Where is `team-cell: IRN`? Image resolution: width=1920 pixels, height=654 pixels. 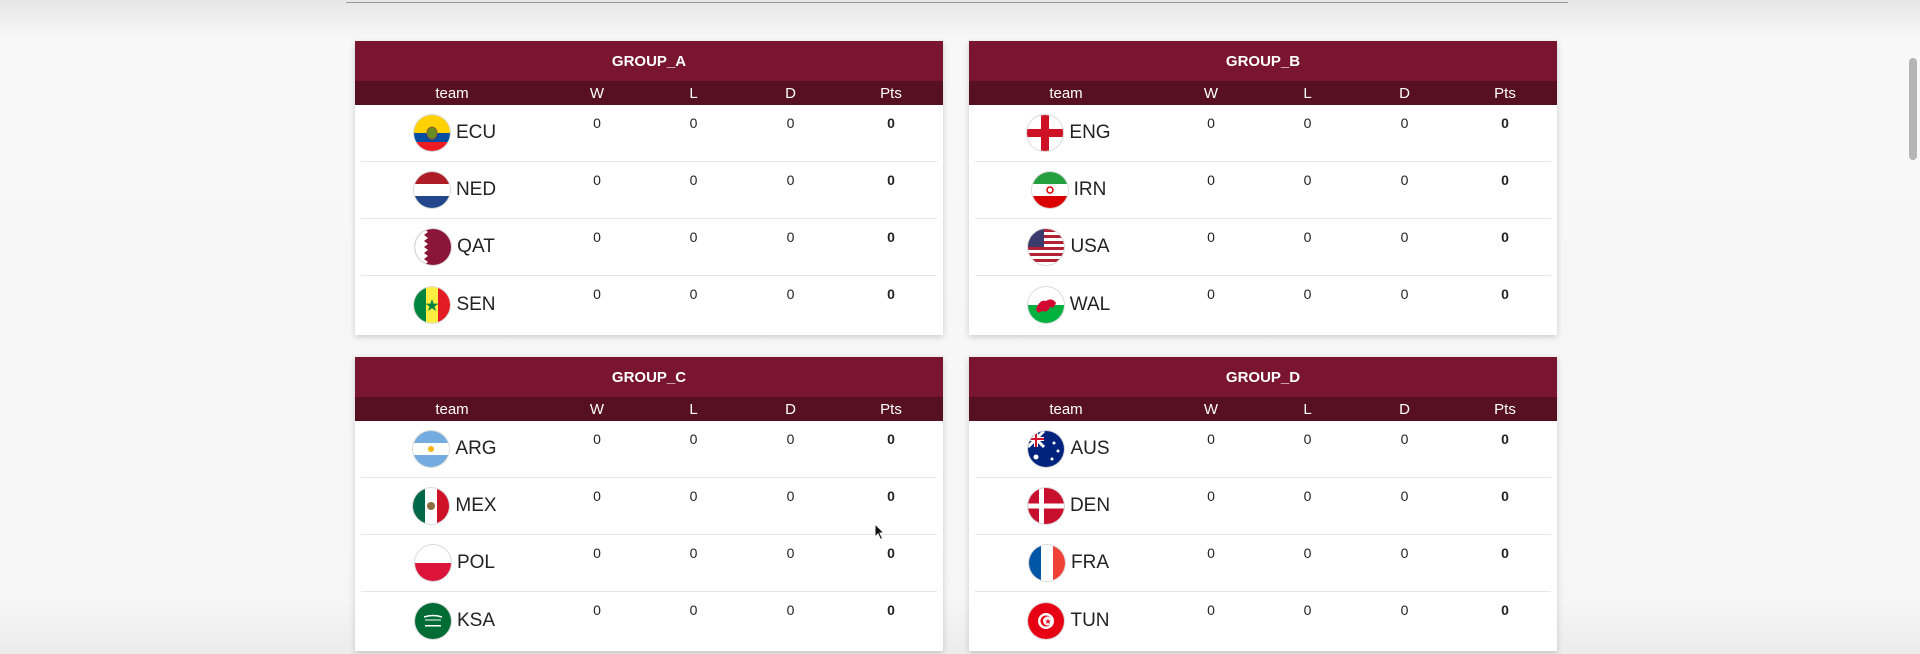 team-cell: IRN is located at coordinates (1069, 190).